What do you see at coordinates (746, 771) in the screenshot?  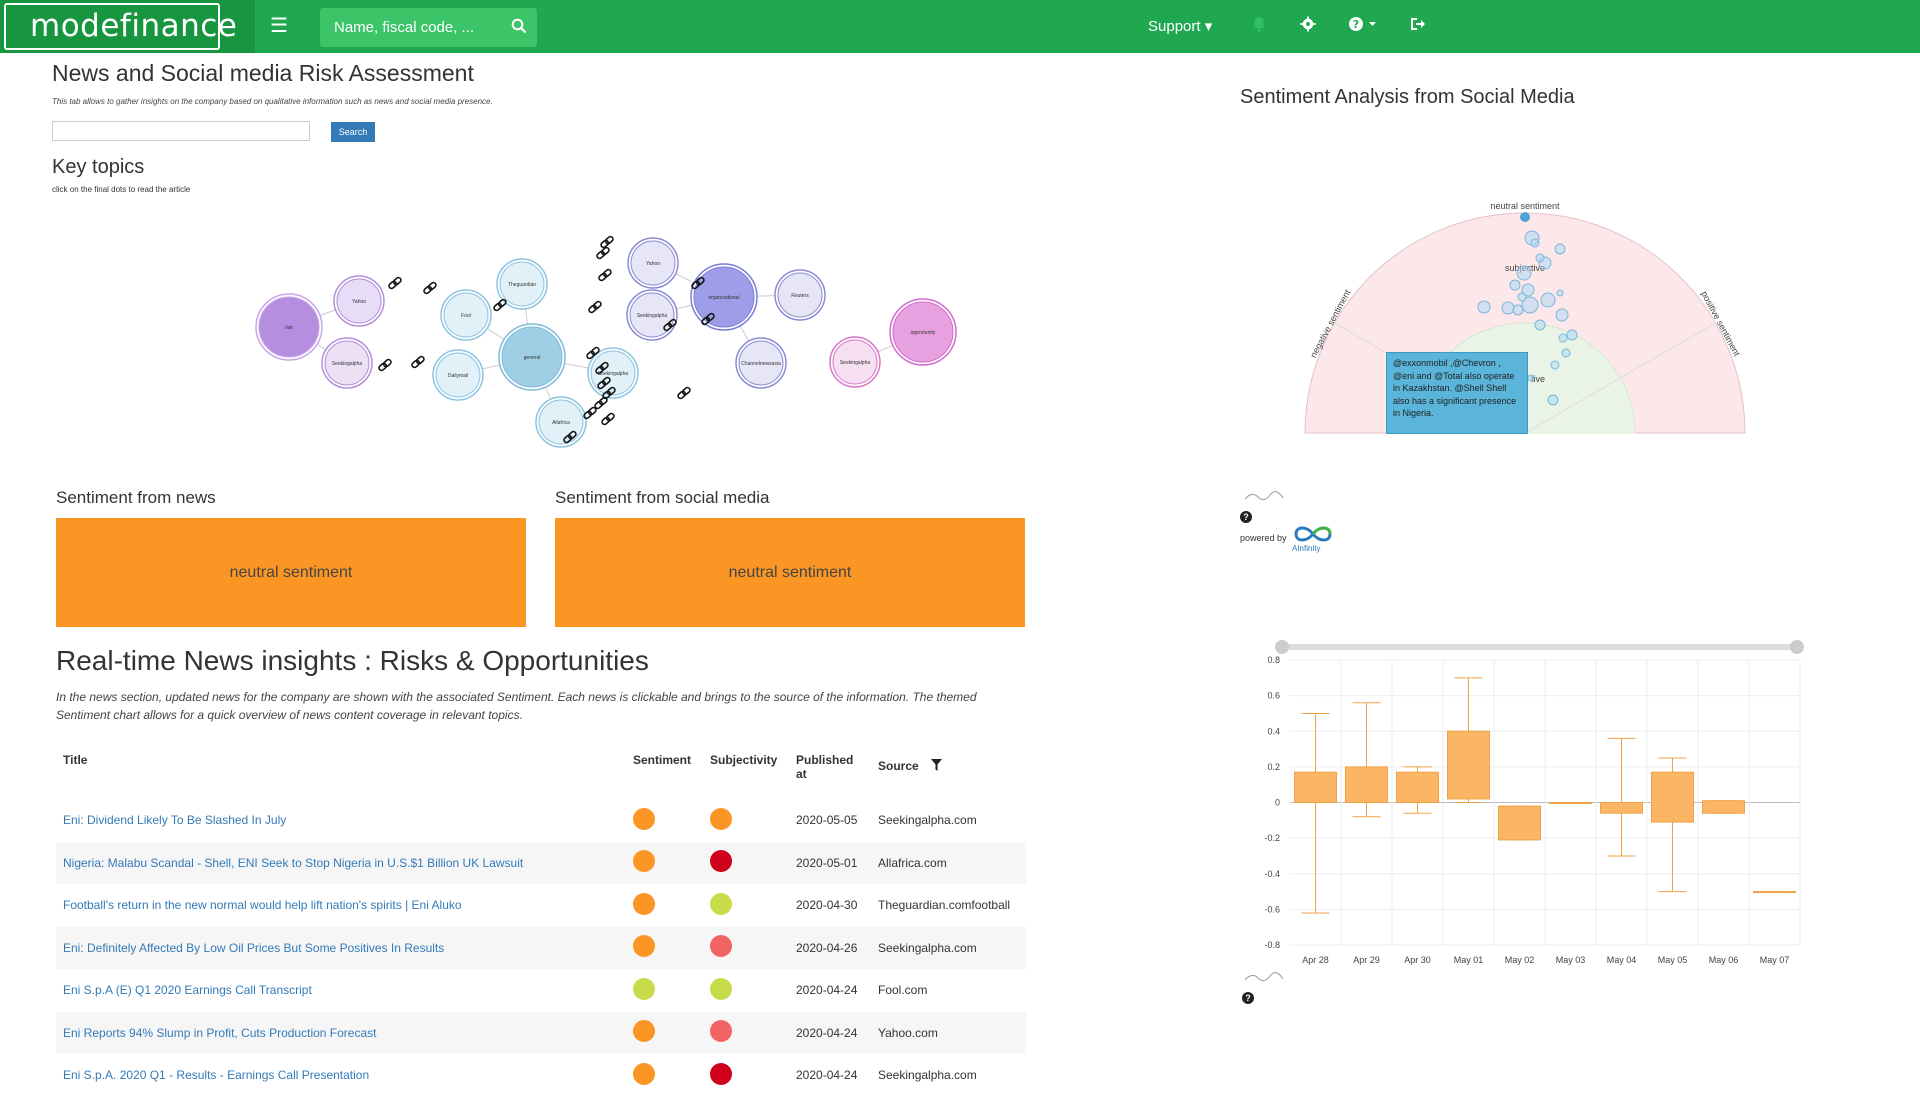 I see `col-subjectivity: Subjectivity` at bounding box center [746, 771].